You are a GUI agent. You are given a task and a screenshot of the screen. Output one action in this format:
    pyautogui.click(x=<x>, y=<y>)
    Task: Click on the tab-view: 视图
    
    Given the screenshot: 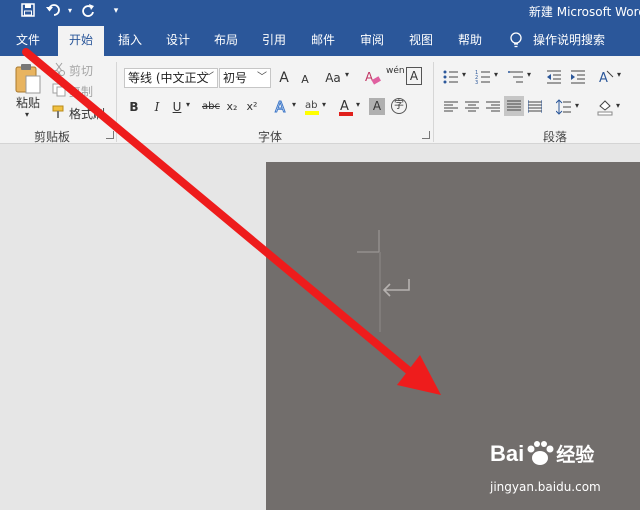 What is the action you would take?
    pyautogui.click(x=421, y=40)
    